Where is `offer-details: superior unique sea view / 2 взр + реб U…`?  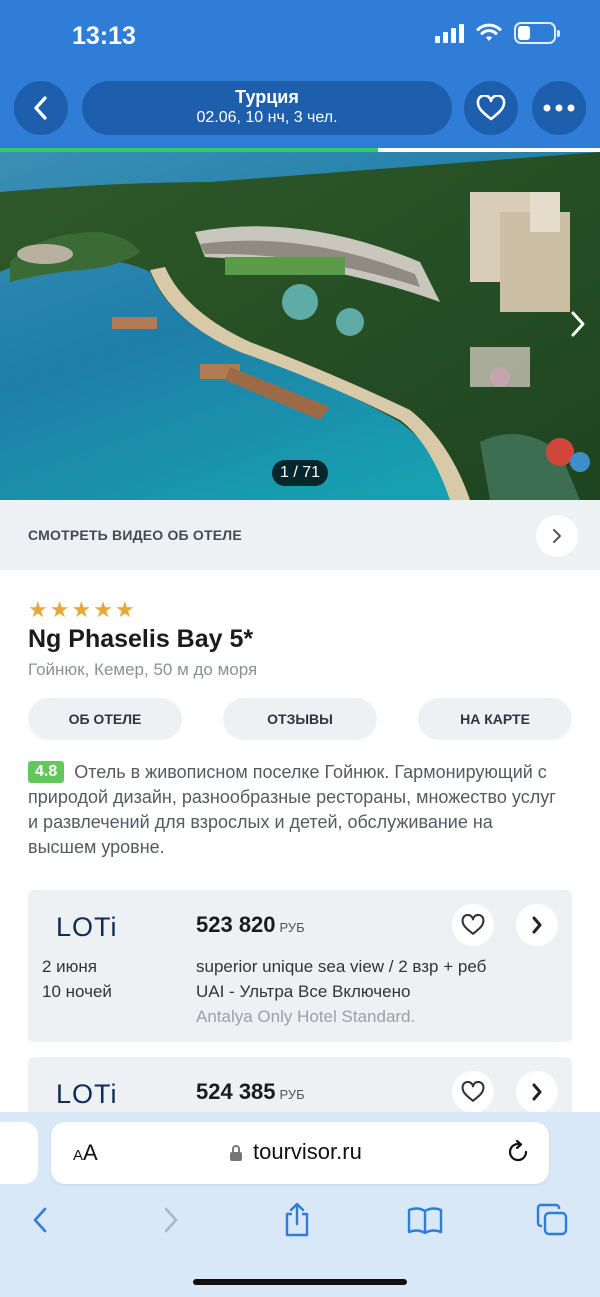 offer-details: superior unique sea view / 2 взр + реб U… is located at coordinates (341, 991).